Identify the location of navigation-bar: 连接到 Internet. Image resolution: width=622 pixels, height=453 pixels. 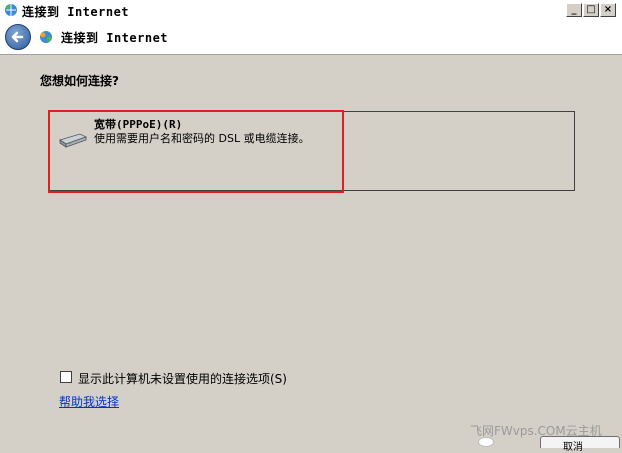
(311, 37).